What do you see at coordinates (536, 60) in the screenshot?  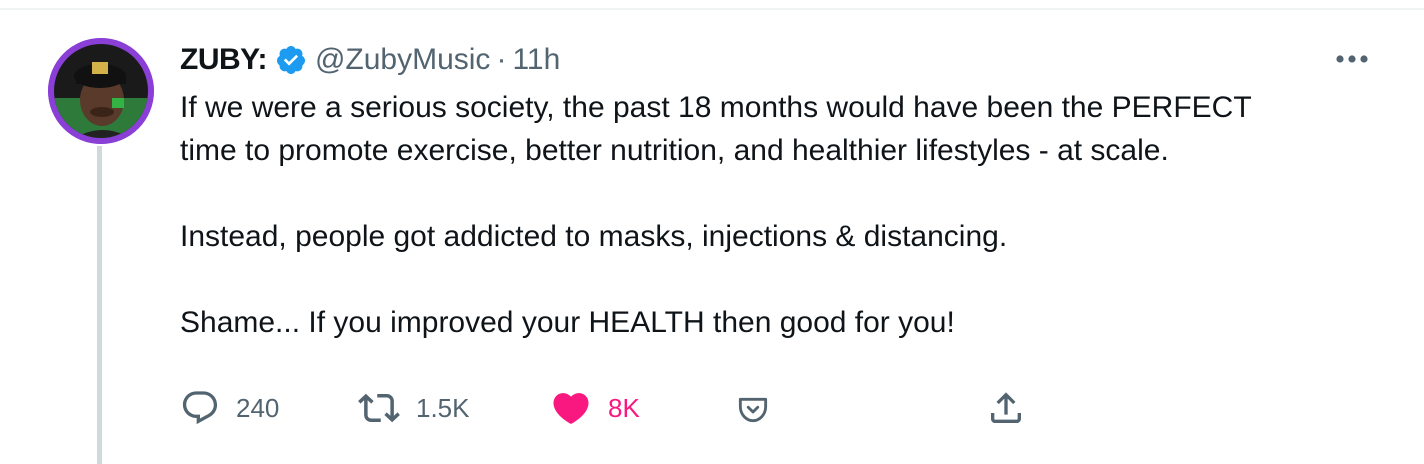 I see `timestamp: 11h` at bounding box center [536, 60].